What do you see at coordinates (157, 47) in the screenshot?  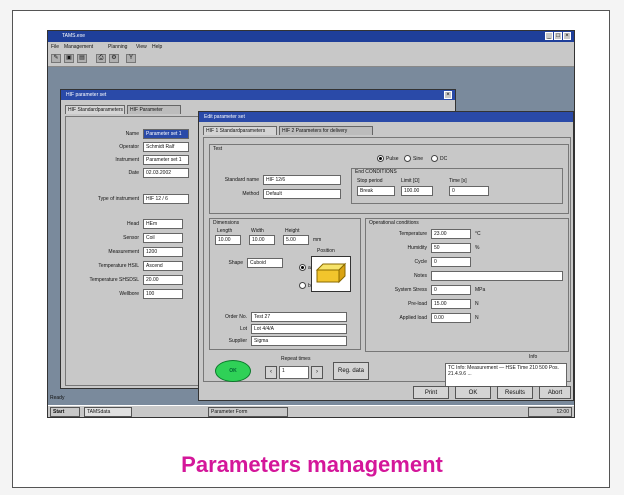 I see `menu-help: Help` at bounding box center [157, 47].